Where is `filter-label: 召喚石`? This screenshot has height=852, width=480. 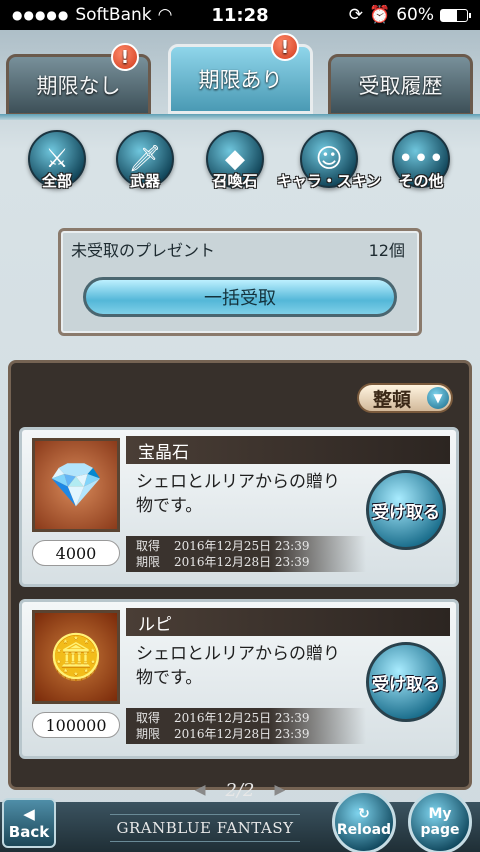
filter-label: 召喚石 is located at coordinates (235, 181).